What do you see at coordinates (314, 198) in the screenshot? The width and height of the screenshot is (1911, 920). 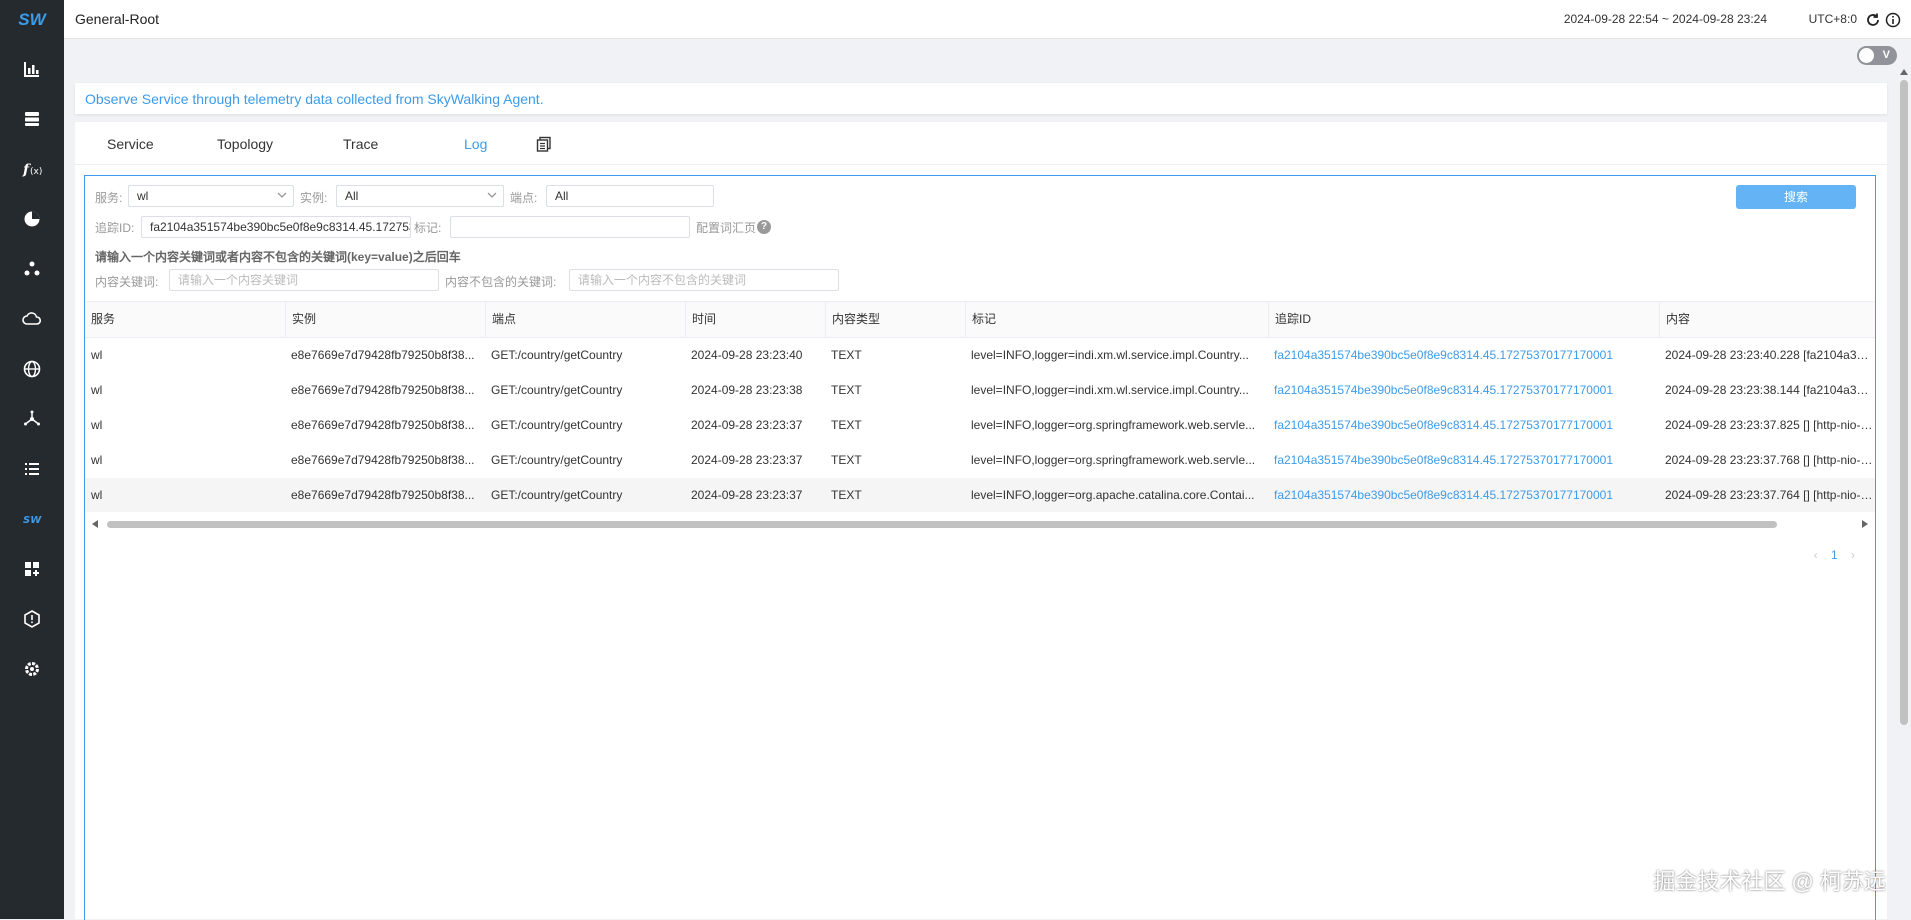 I see `instance-label: 实例:` at bounding box center [314, 198].